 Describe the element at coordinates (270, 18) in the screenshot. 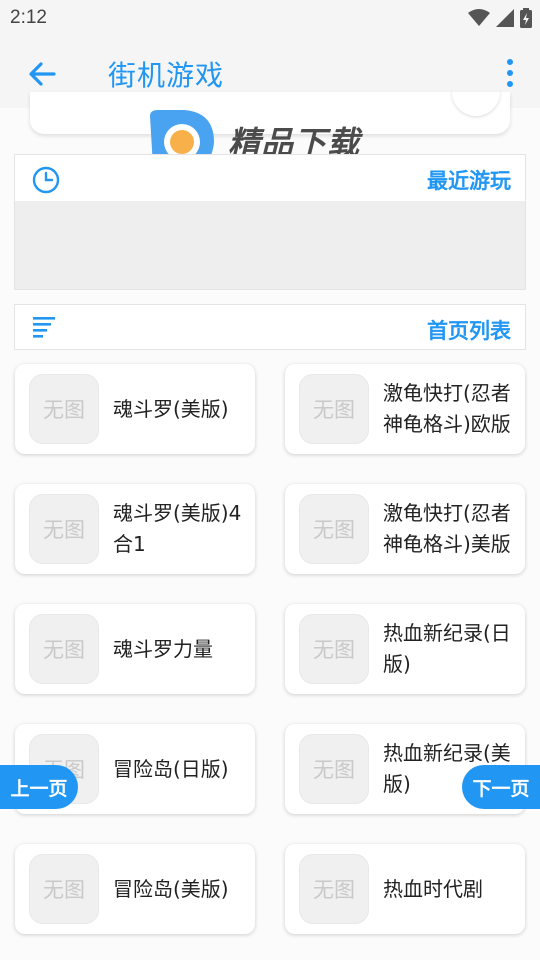

I see `status-bar: 2:12` at that location.